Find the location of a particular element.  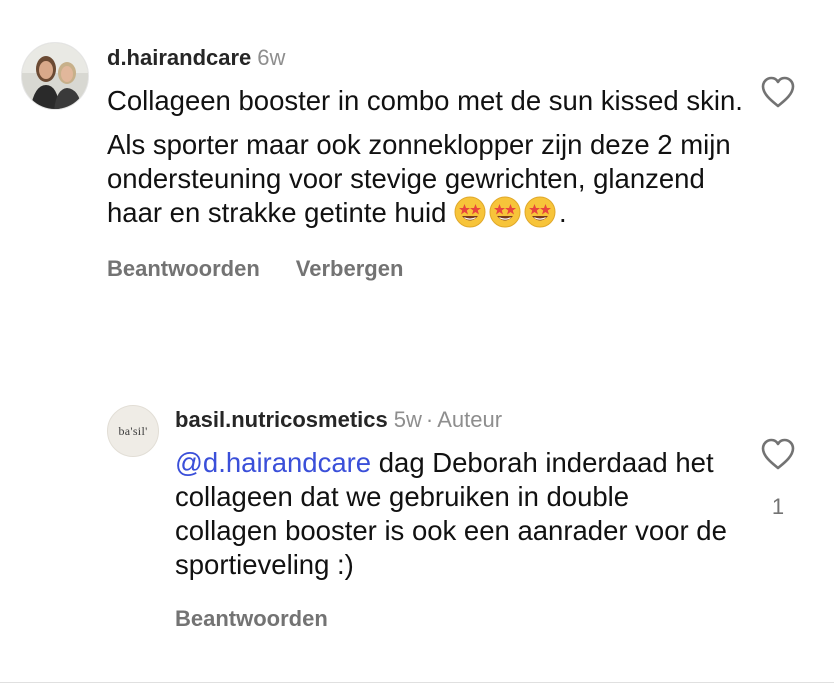

comment-actions: Beantwoorden is located at coordinates (455, 619).